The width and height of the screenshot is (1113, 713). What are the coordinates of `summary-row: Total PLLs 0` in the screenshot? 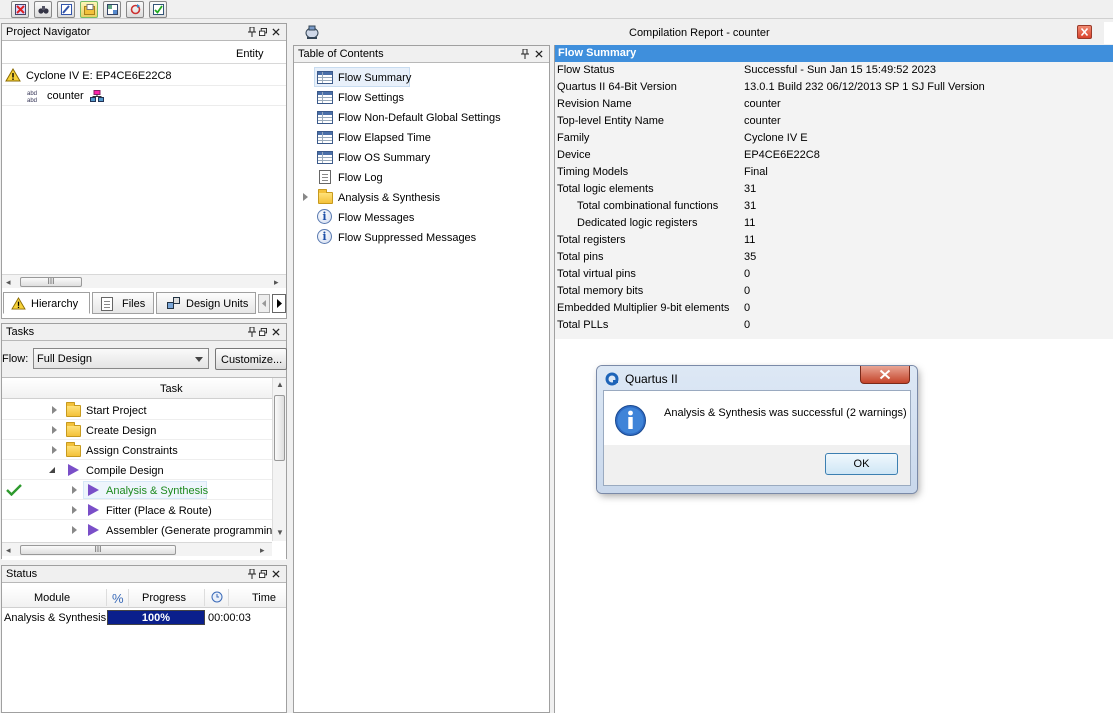 It's located at (834, 325).